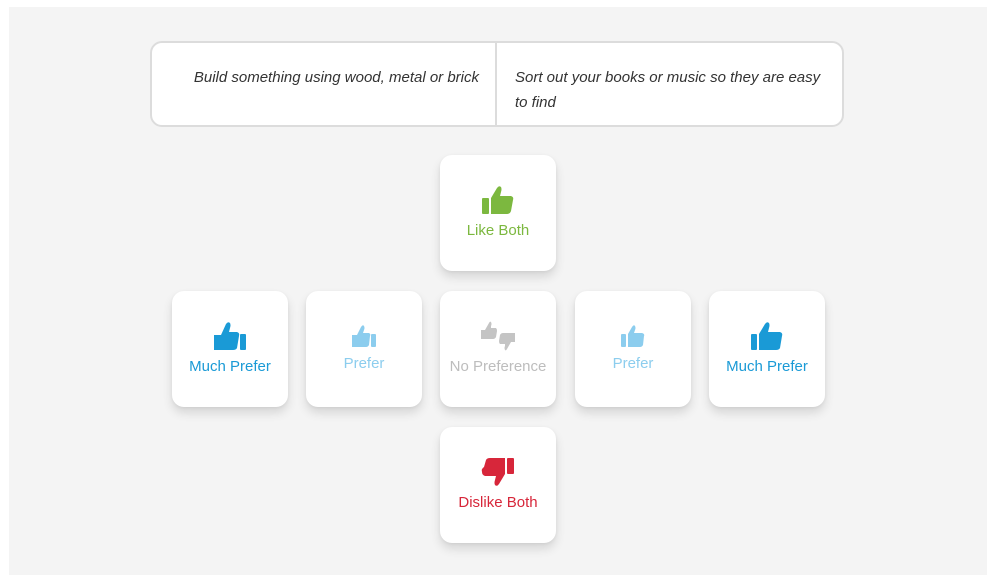 The height and width of the screenshot is (575, 987). What do you see at coordinates (498, 230) in the screenshot?
I see `like-both-label: Like Both` at bounding box center [498, 230].